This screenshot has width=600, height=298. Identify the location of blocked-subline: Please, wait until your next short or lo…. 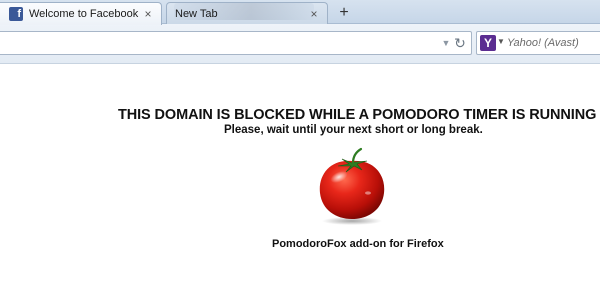
(353, 130).